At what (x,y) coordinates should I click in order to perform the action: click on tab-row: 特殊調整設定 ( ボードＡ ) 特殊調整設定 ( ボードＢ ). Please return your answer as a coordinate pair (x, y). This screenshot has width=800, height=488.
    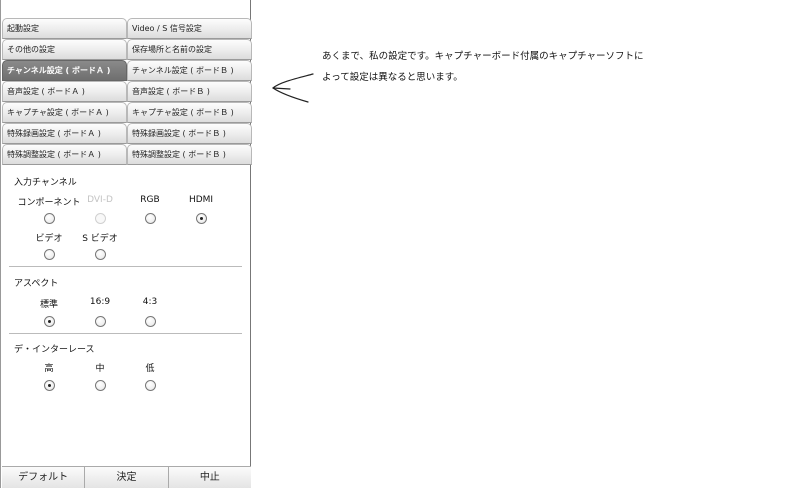
    Looking at the image, I should click on (127, 154).